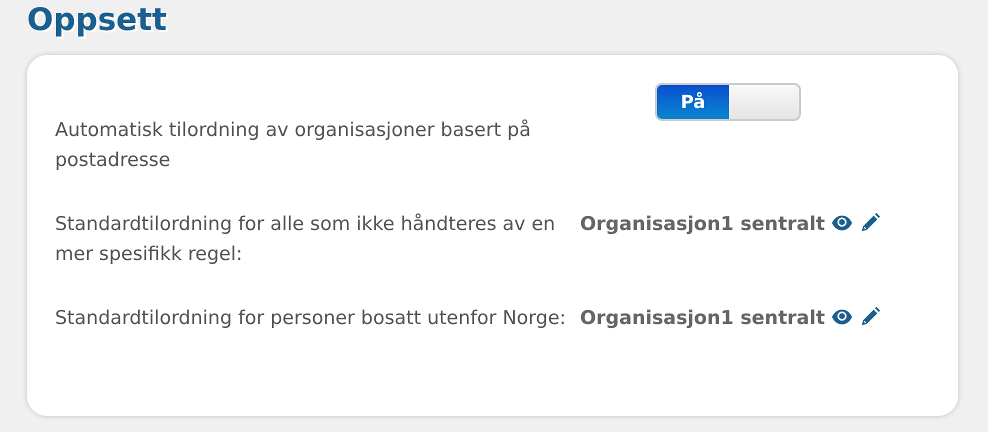 This screenshot has height=432, width=988. What do you see at coordinates (311, 318) in the screenshot?
I see `setting-label: Standardtilordning for personer bosatt utenfor Norge:` at bounding box center [311, 318].